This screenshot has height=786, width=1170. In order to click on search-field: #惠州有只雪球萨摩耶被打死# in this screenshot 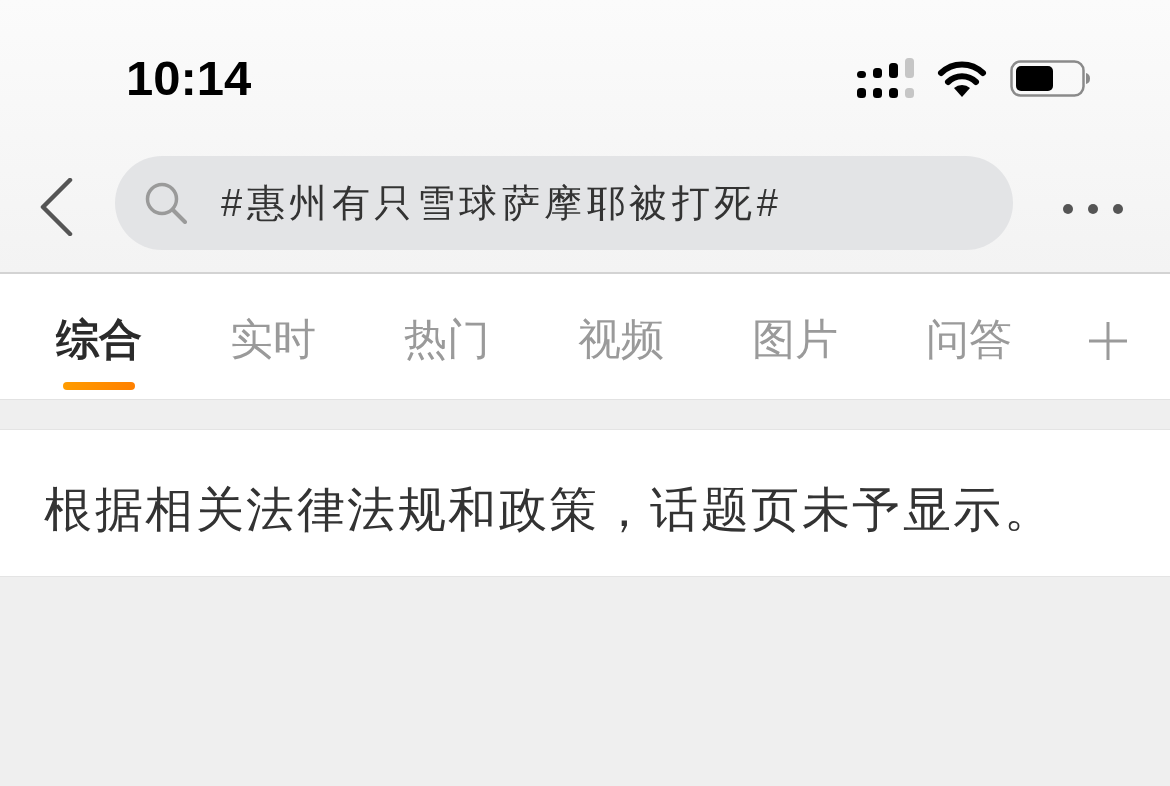, I will do `click(564, 203)`.